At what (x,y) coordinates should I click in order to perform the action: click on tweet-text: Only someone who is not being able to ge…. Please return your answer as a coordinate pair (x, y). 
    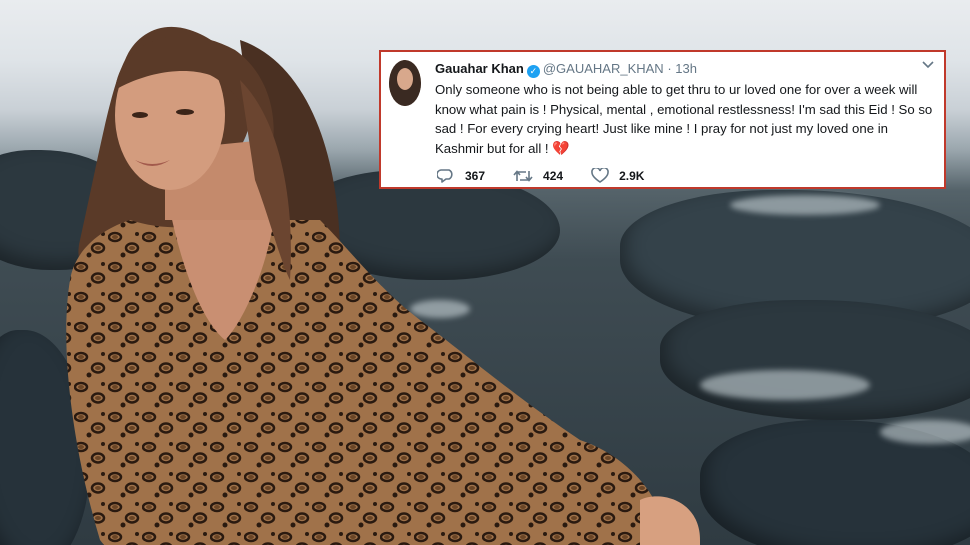
    Looking at the image, I should click on (685, 119).